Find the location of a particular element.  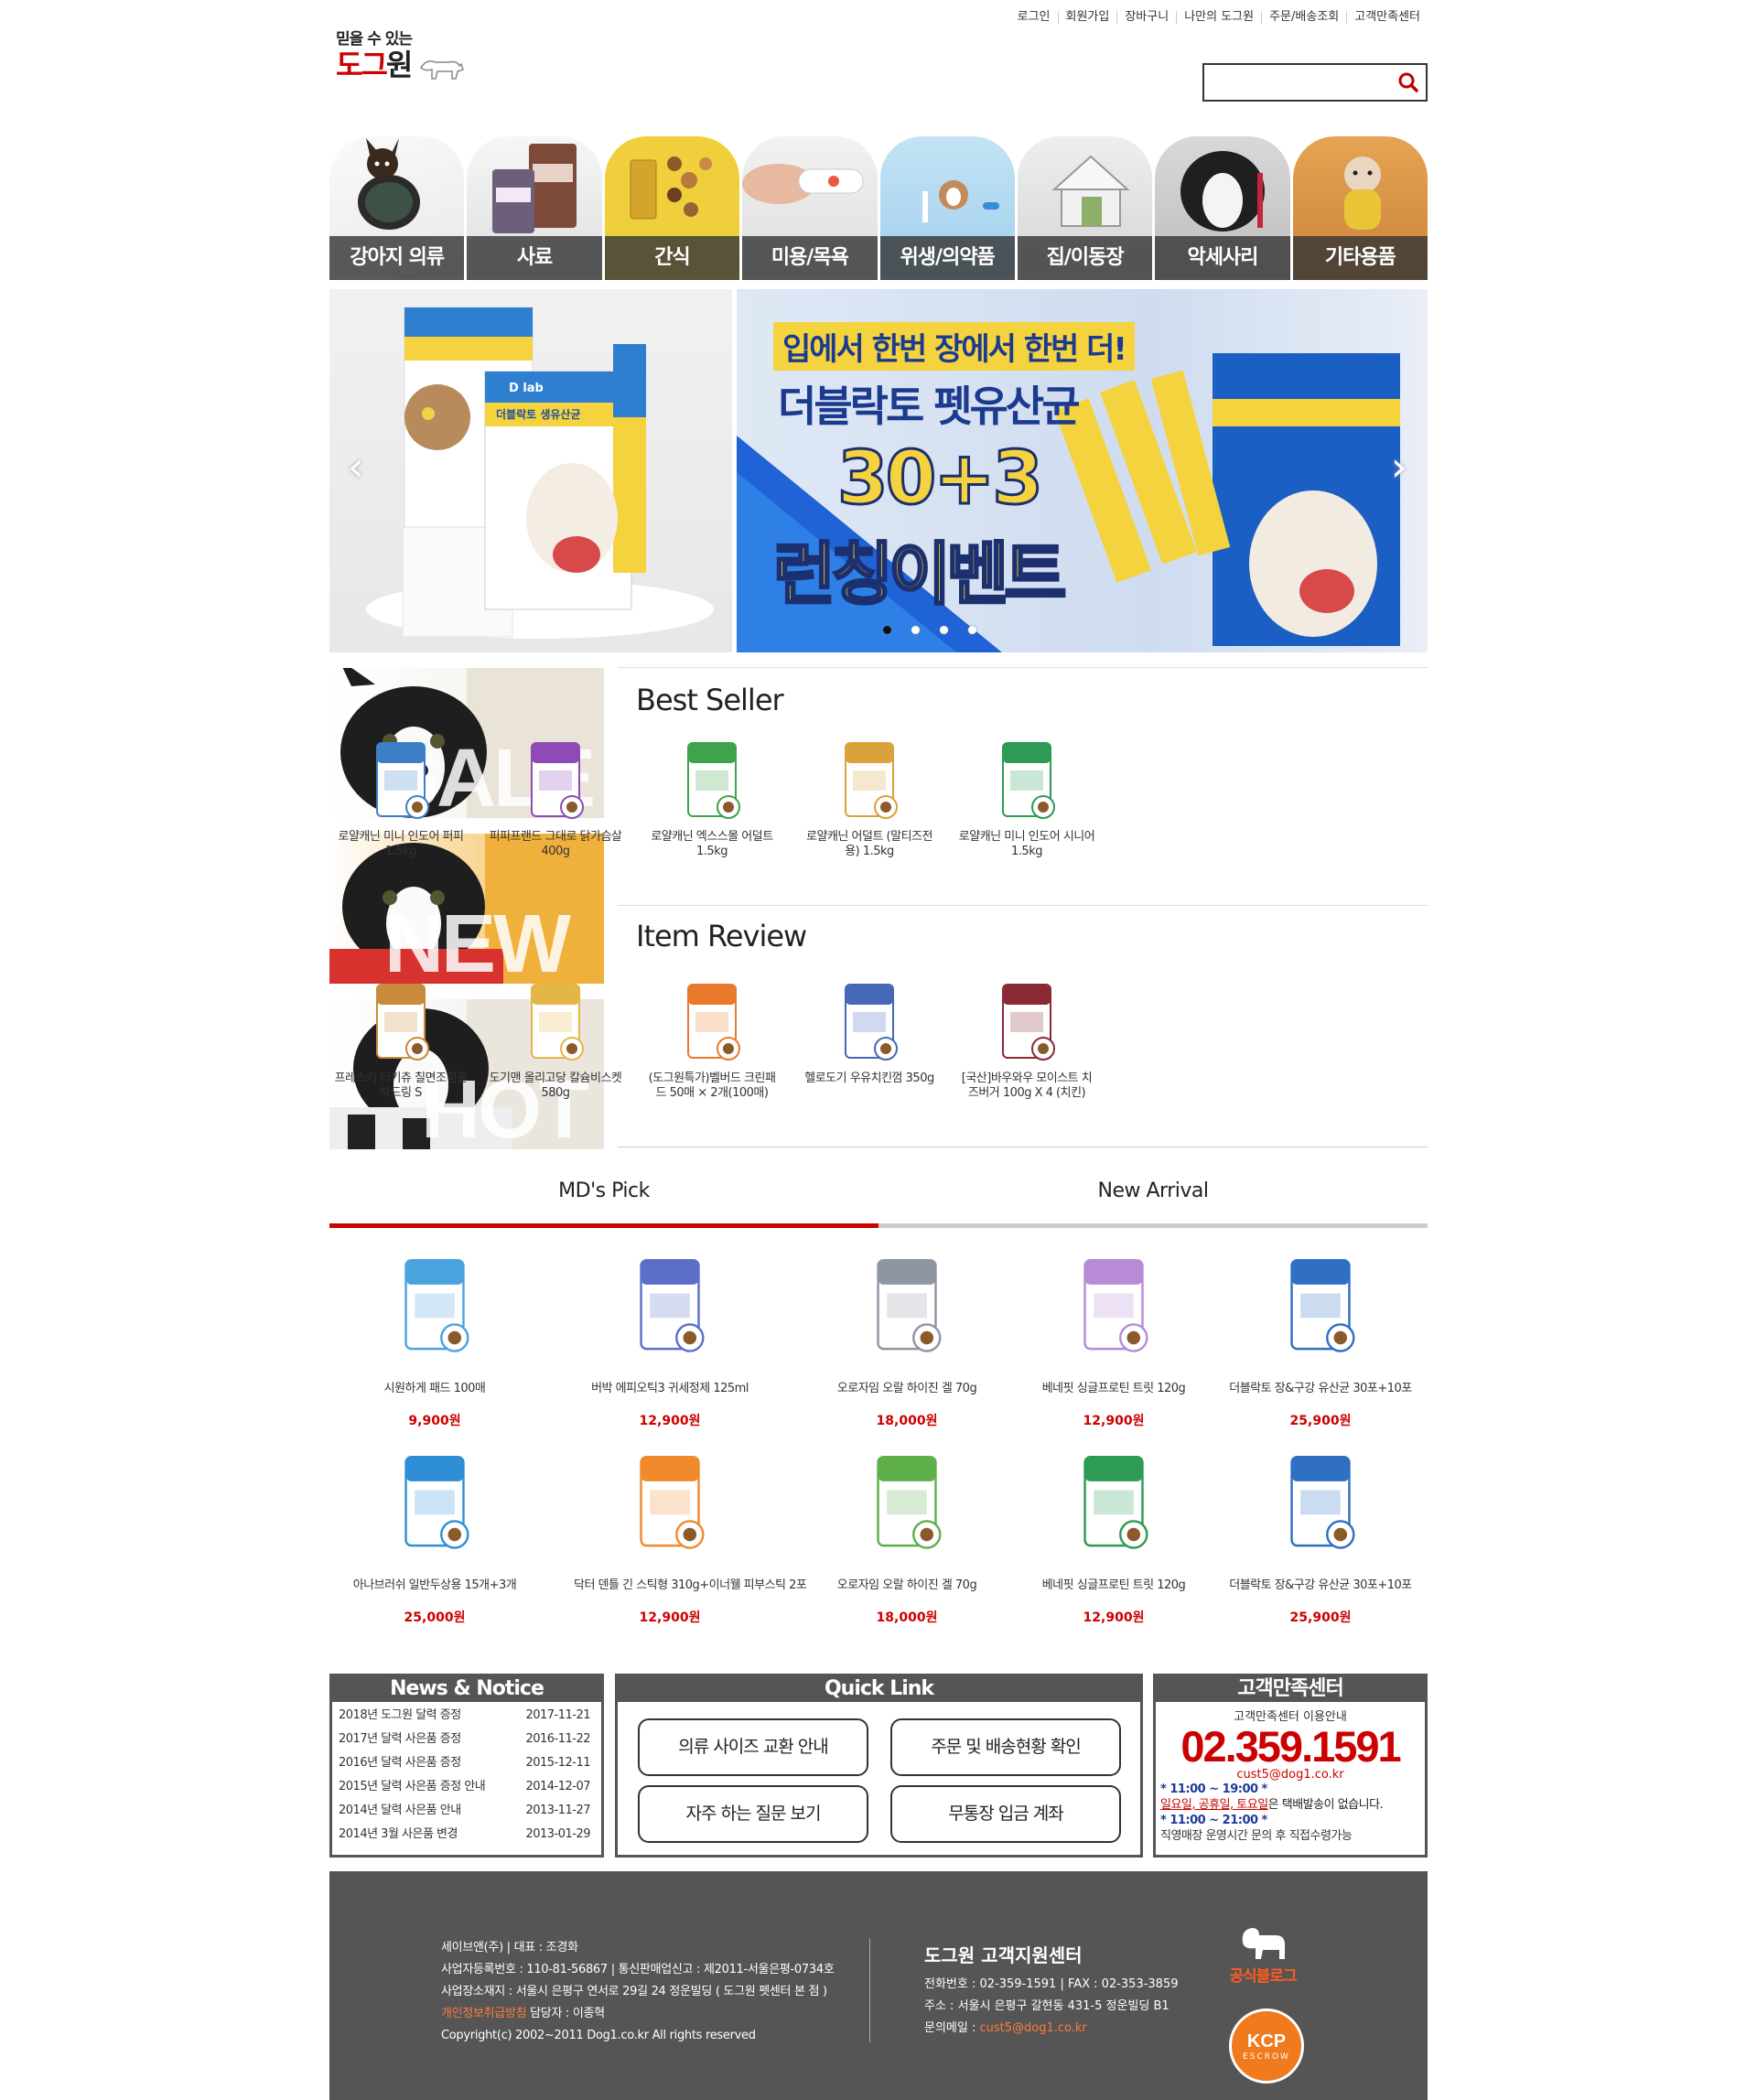

md-pick-item: 시원하게 패드 100매 9,900원 is located at coordinates (435, 1341).